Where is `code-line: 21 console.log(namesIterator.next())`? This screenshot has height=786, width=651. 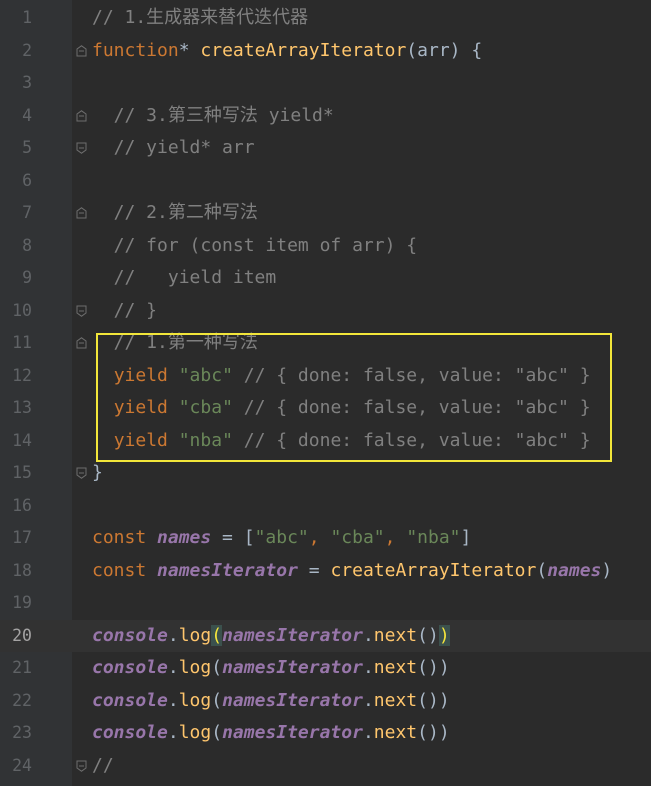 code-line: 21 console.log(namesIterator.next()) is located at coordinates (325, 668).